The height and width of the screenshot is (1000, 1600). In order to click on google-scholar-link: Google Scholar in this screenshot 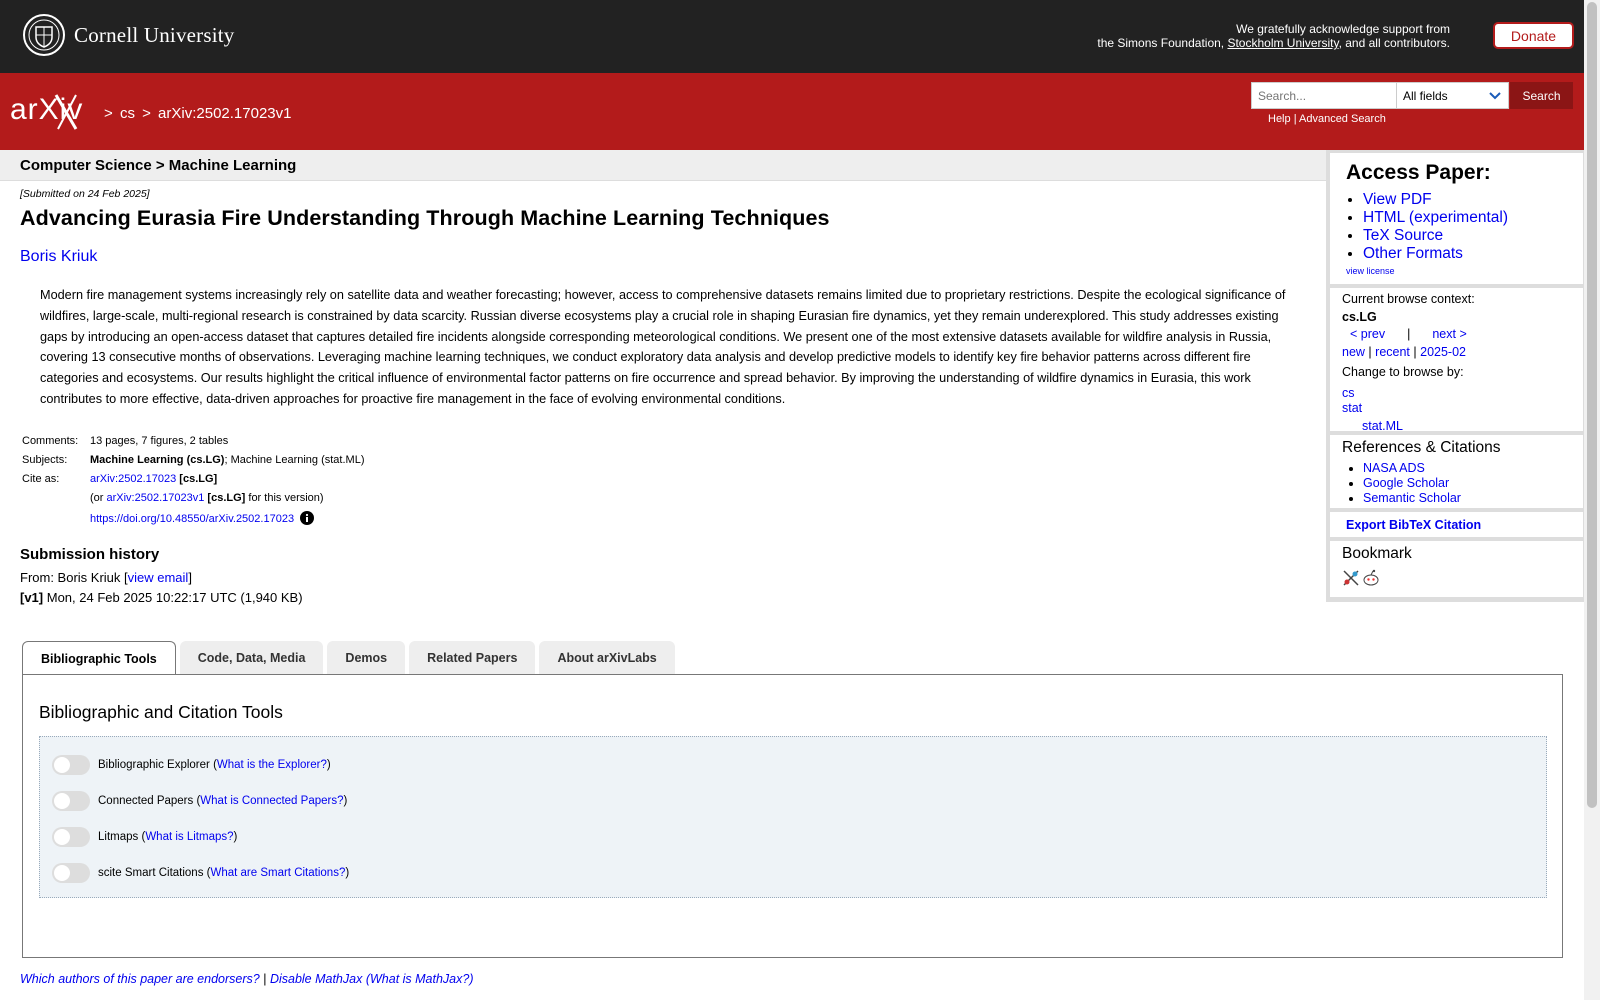, I will do `click(1406, 483)`.